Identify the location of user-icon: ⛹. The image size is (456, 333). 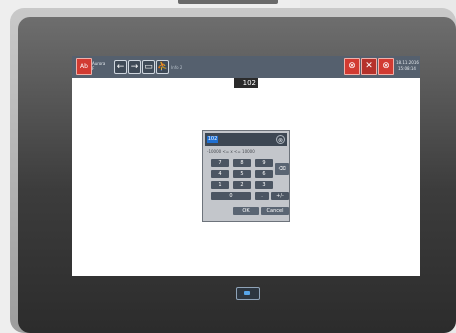
(163, 67).